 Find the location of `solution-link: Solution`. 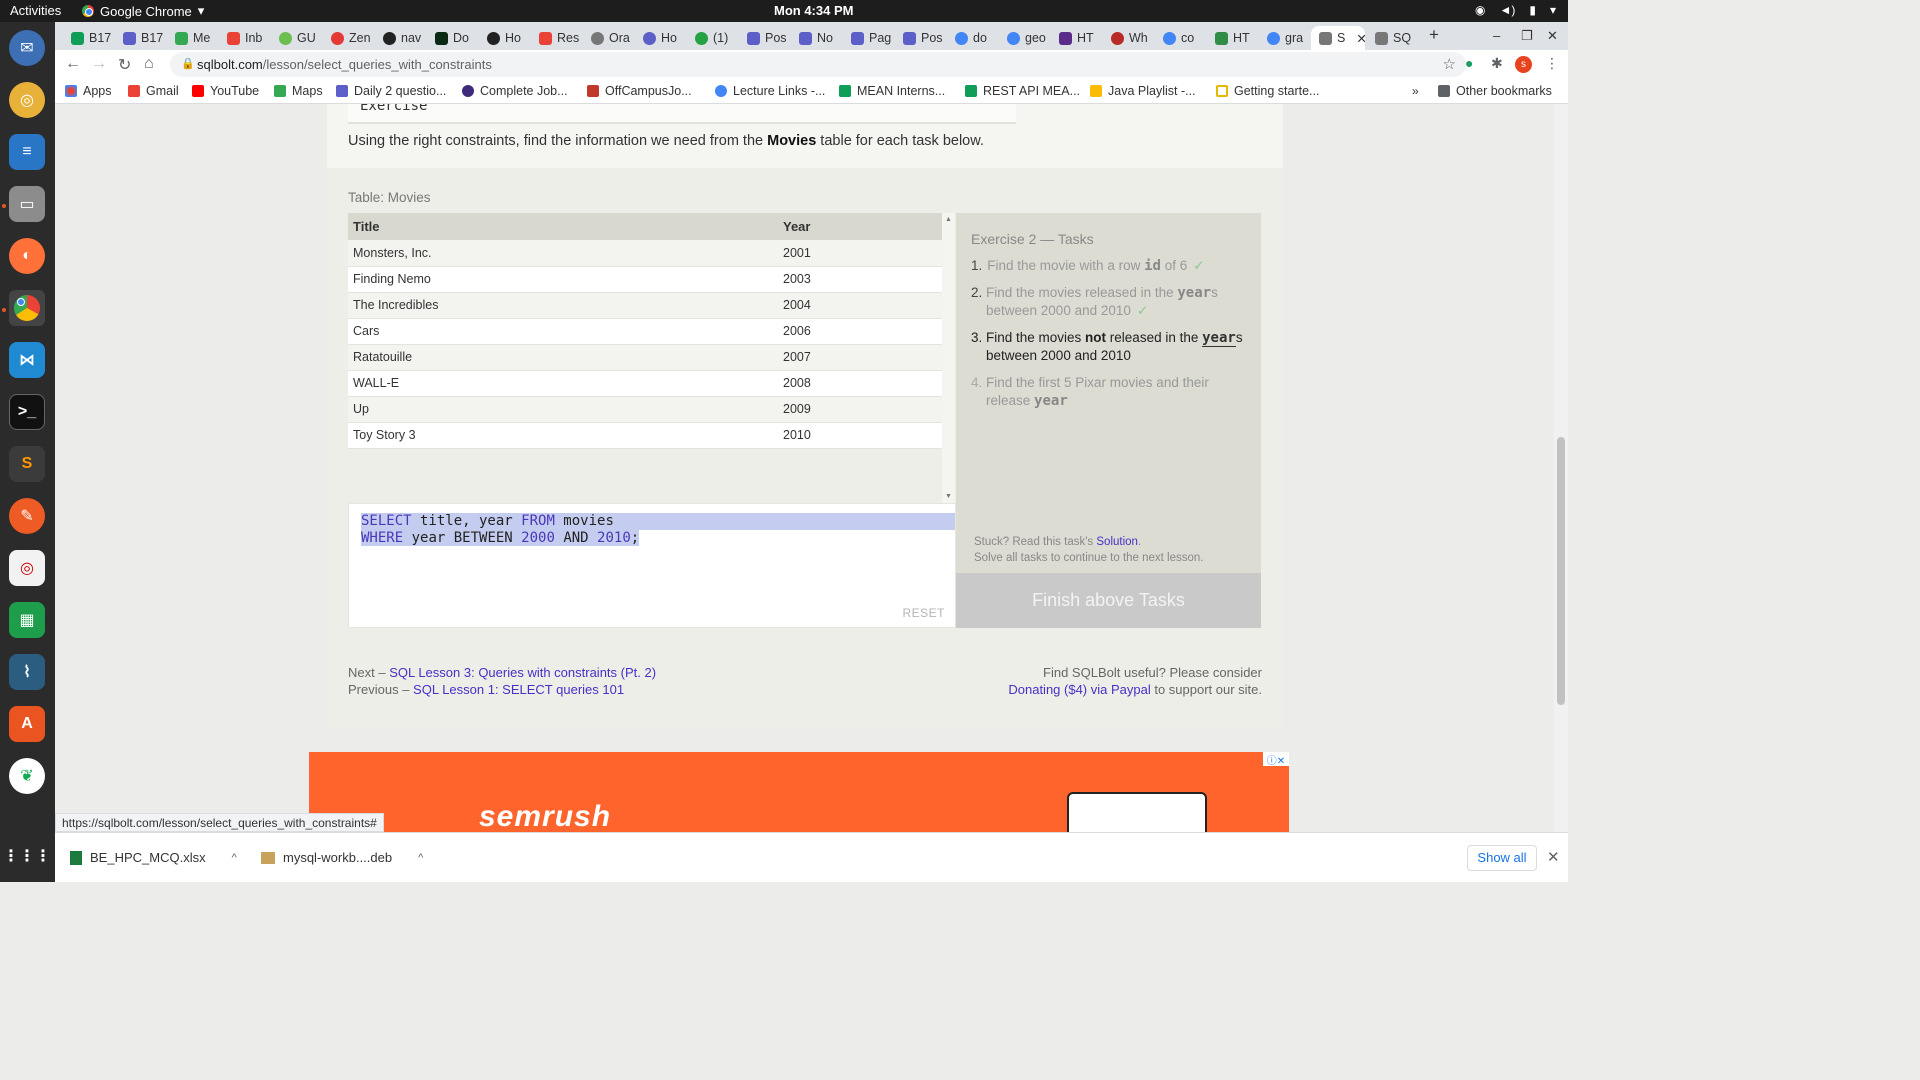

solution-link: Solution is located at coordinates (1117, 542).